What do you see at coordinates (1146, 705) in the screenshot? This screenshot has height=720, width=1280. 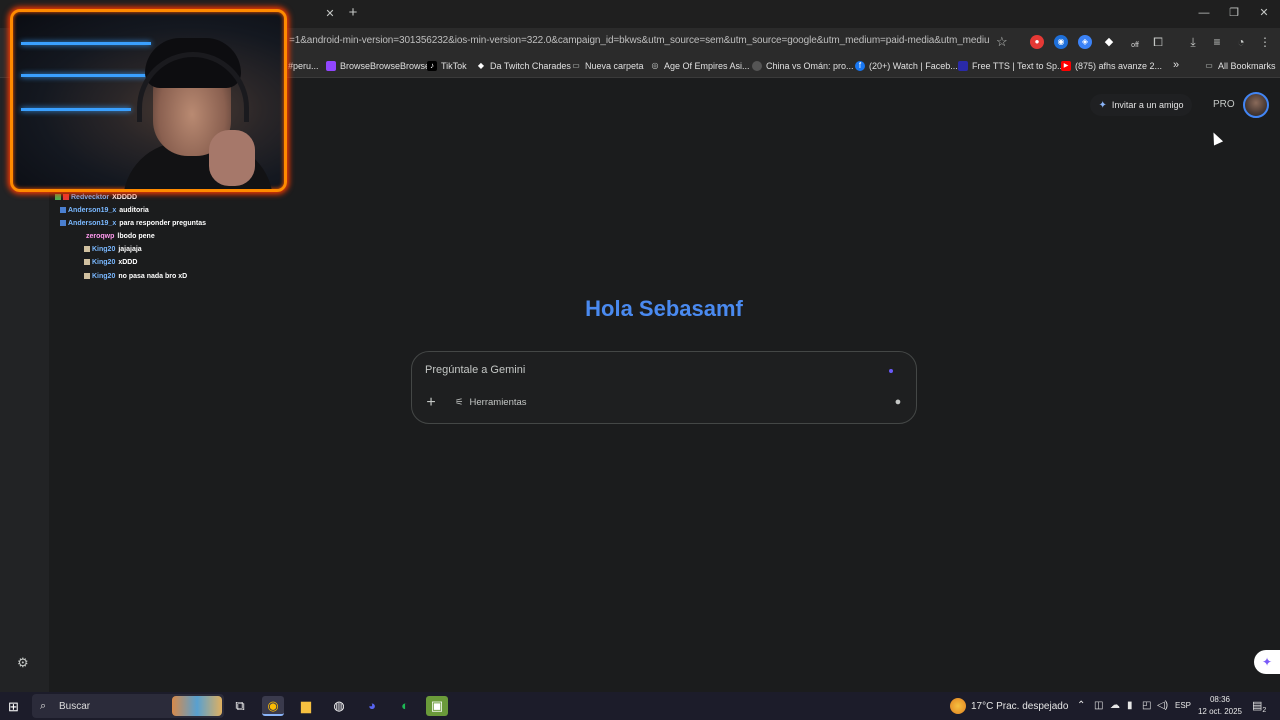 I see `network-icon: ◰` at bounding box center [1146, 705].